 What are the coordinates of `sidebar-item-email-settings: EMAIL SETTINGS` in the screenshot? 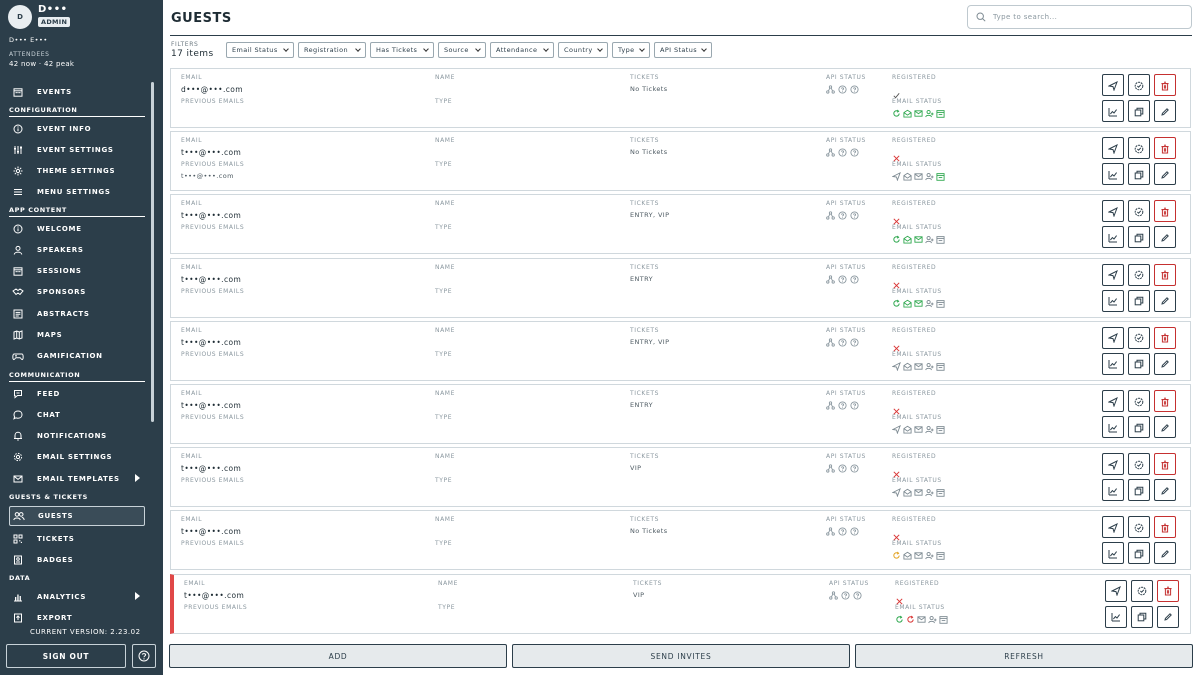 It's located at (77, 457).